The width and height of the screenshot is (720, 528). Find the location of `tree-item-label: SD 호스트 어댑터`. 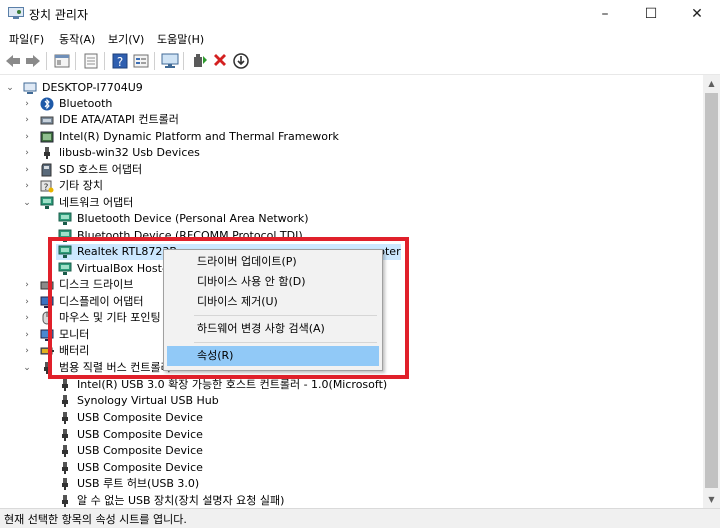

tree-item-label: SD 호스트 어댑터 is located at coordinates (101, 169).